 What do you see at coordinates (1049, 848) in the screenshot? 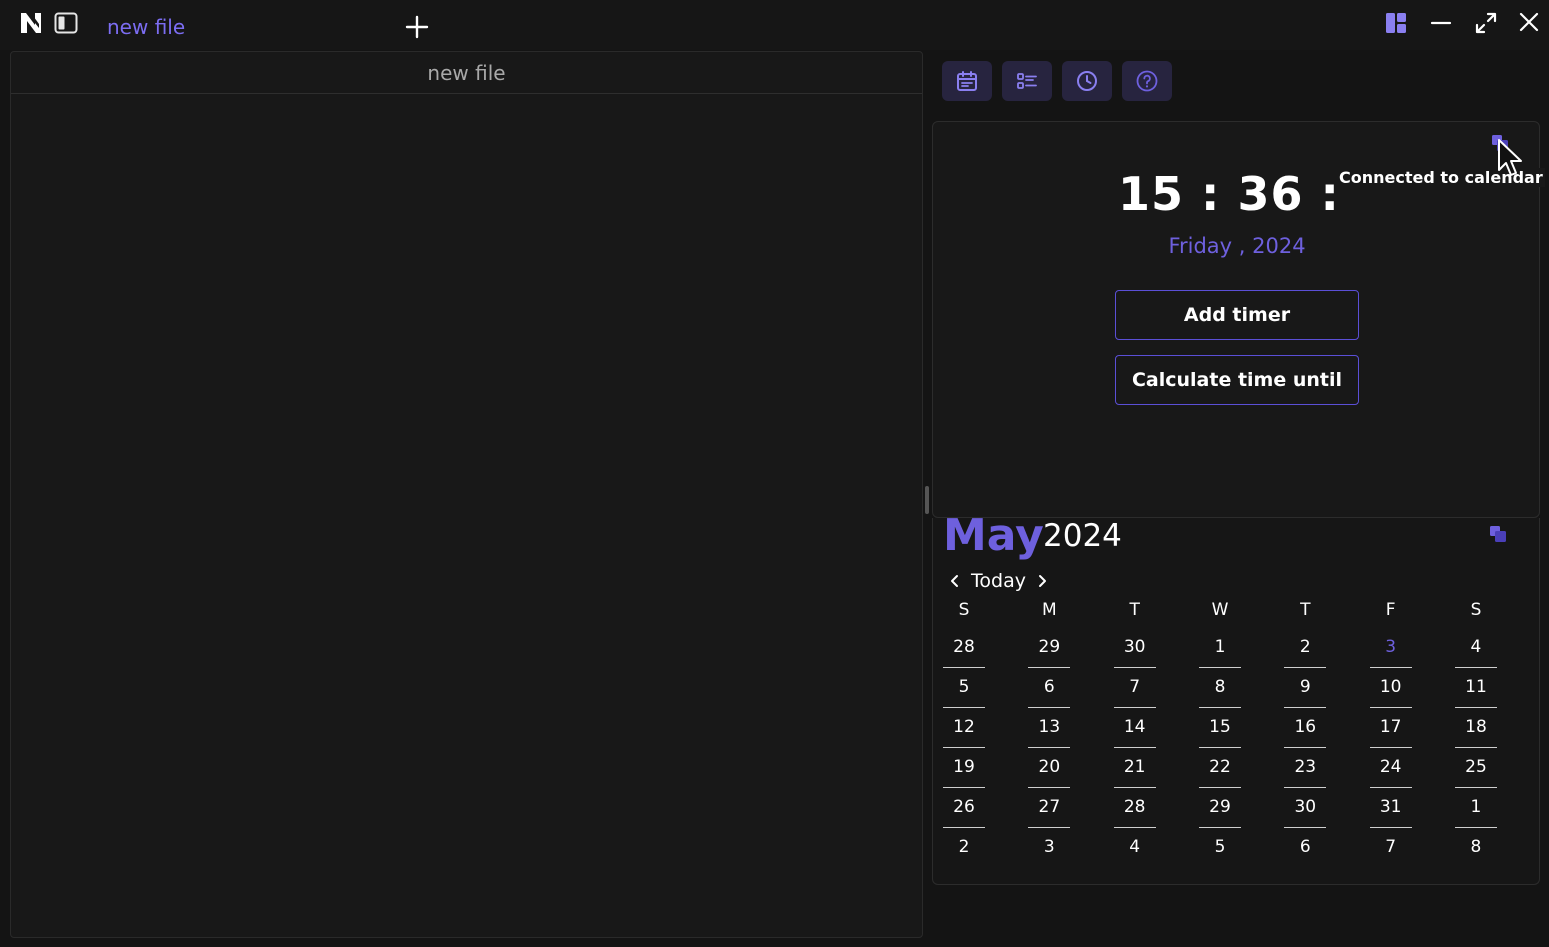
I see `calendar-day: 3` at bounding box center [1049, 848].